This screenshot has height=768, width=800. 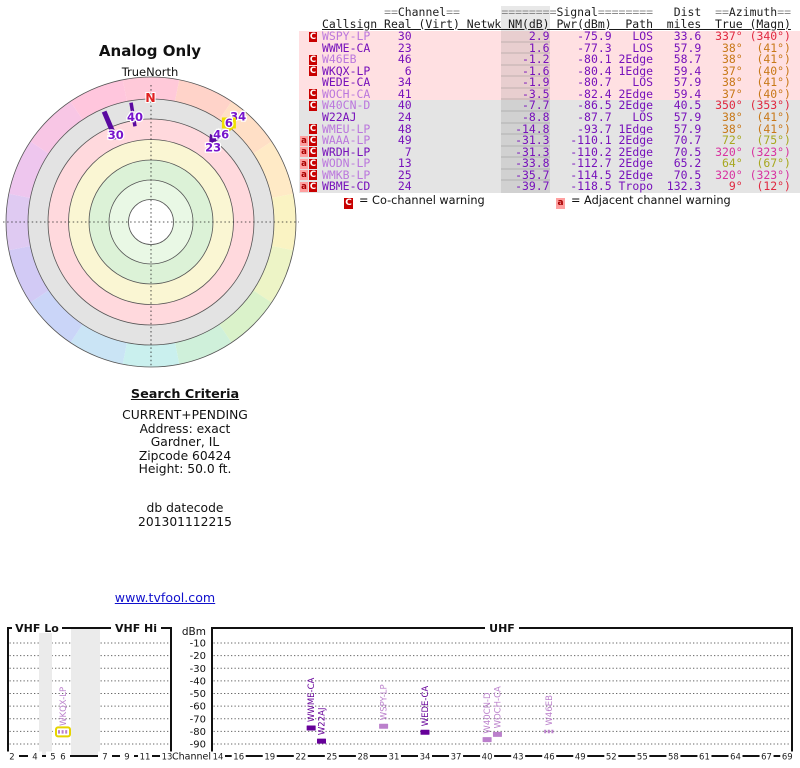 What do you see at coordinates (185, 428) in the screenshot?
I see `criteria-line: Address: exact` at bounding box center [185, 428].